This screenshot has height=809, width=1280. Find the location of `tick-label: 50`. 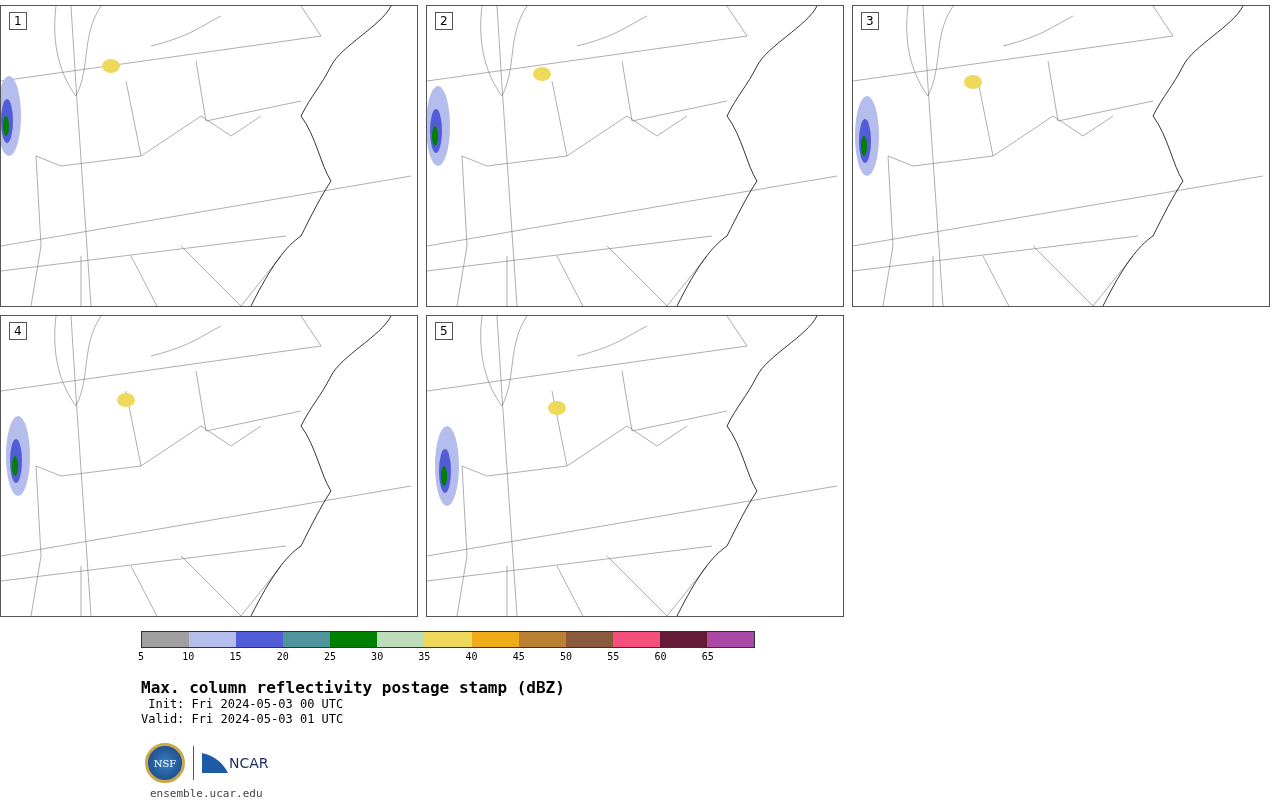

tick-label: 50 is located at coordinates (566, 656).